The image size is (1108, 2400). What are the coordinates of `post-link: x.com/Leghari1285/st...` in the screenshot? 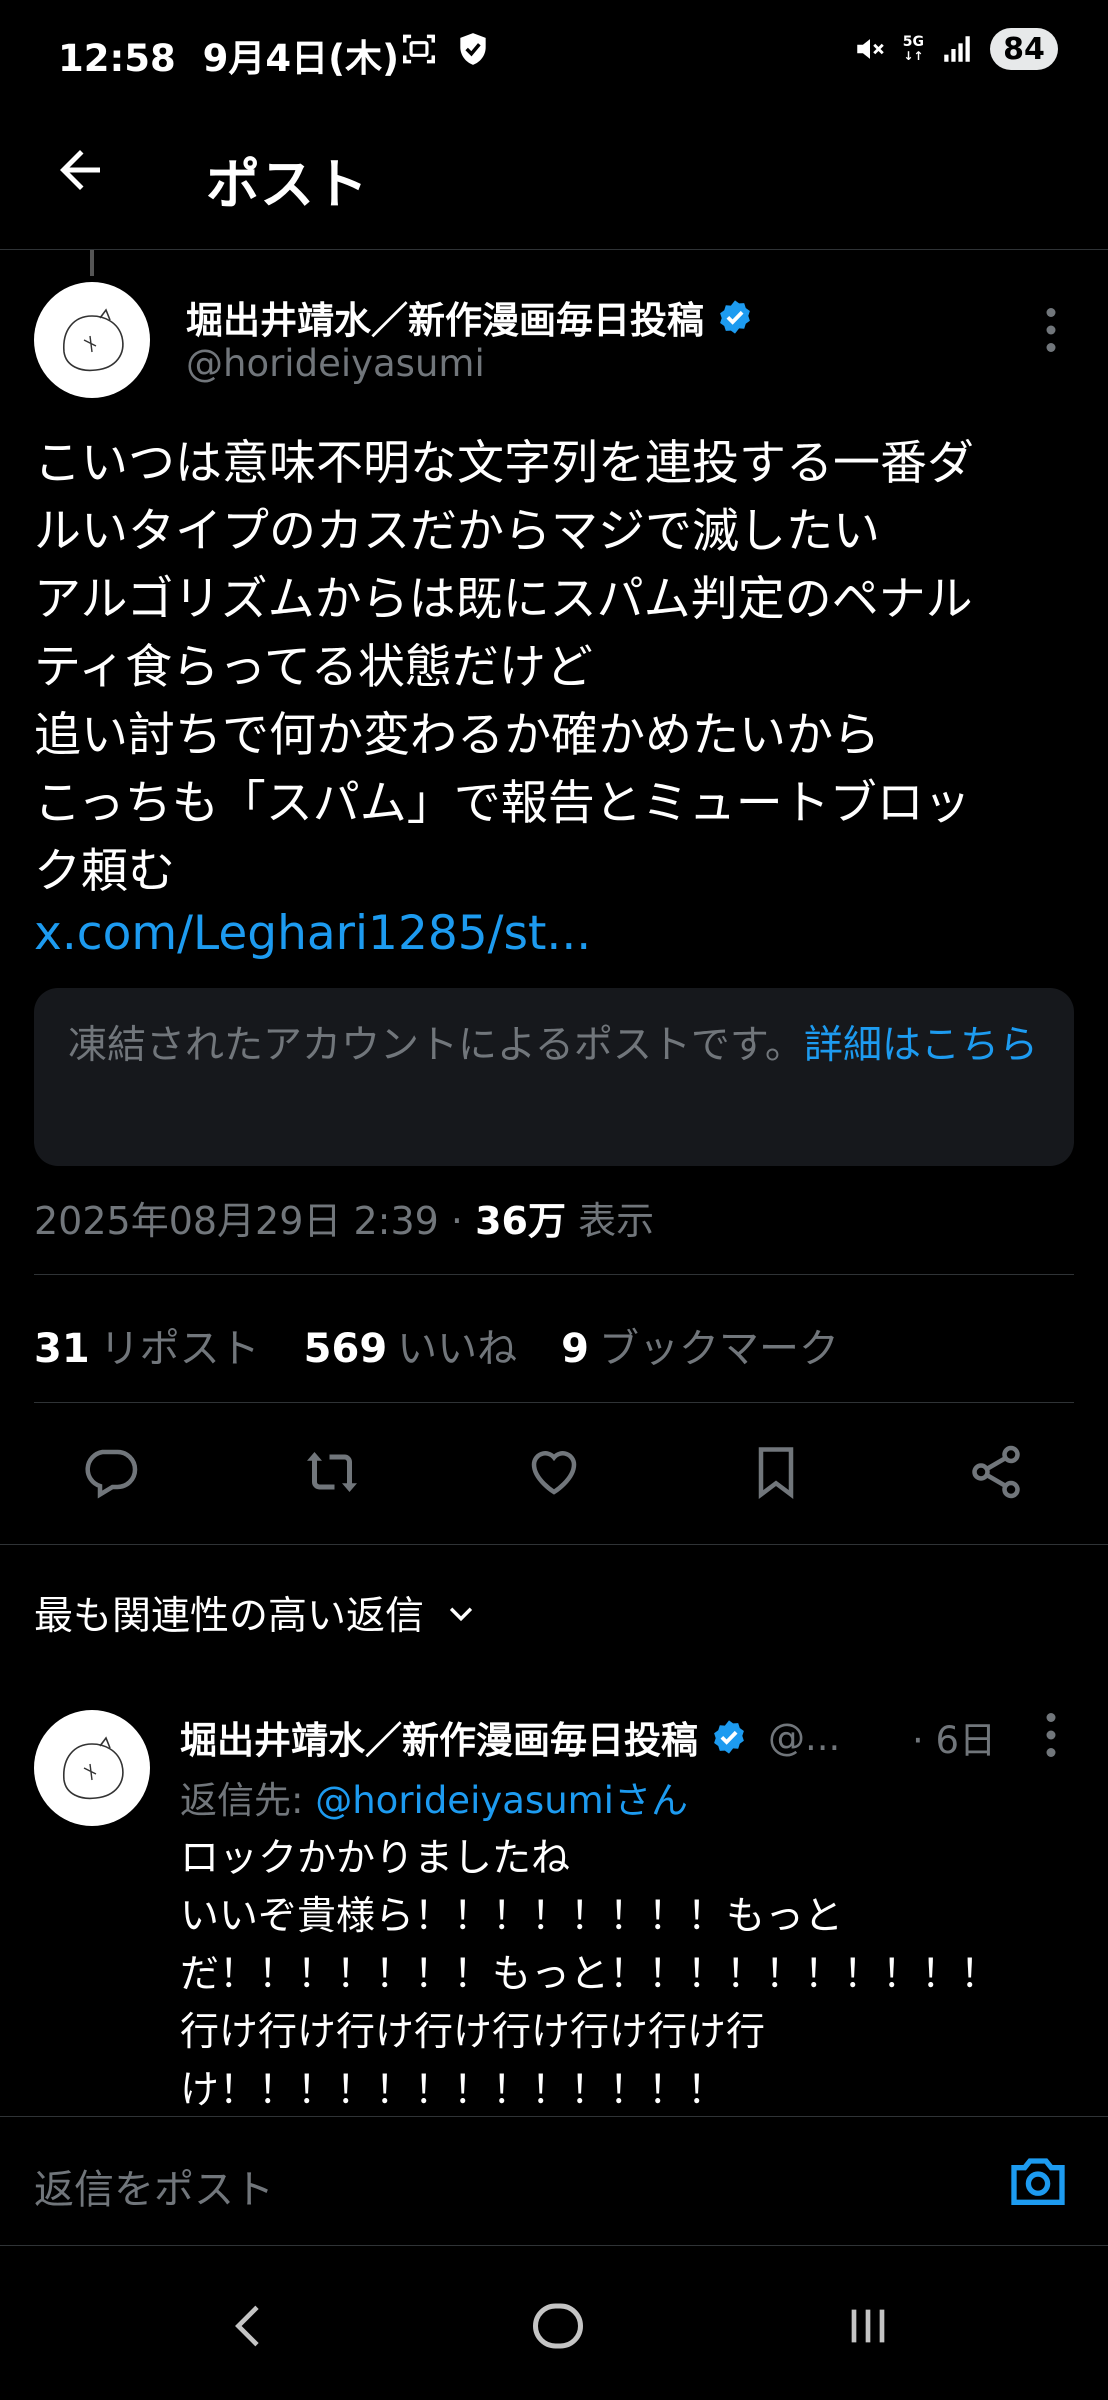 It's located at (312, 933).